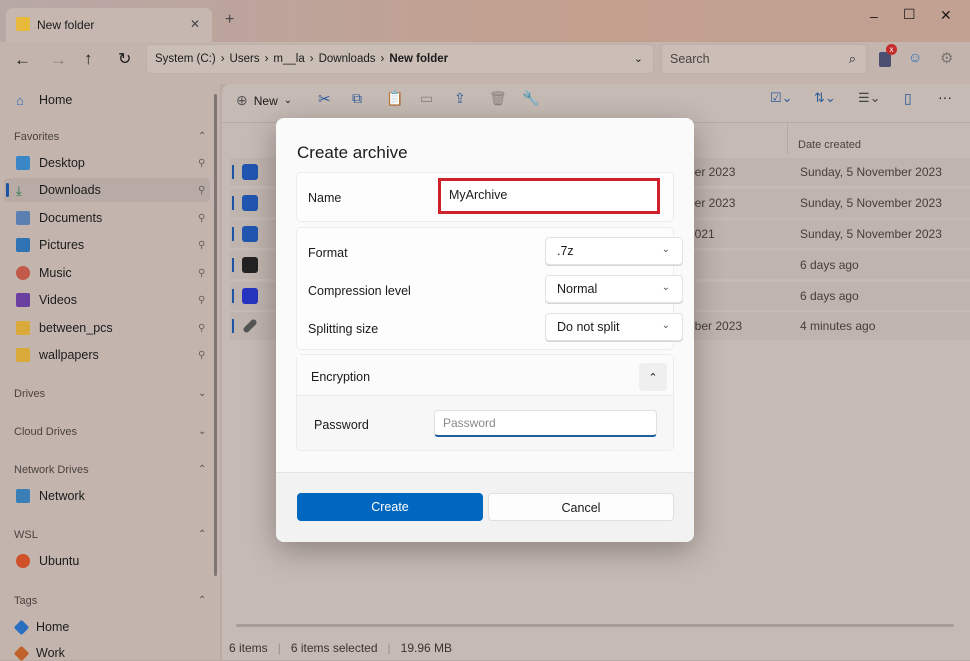 This screenshot has height=661, width=970. Describe the element at coordinates (328, 253) in the screenshot. I see `format-label: Format` at that location.